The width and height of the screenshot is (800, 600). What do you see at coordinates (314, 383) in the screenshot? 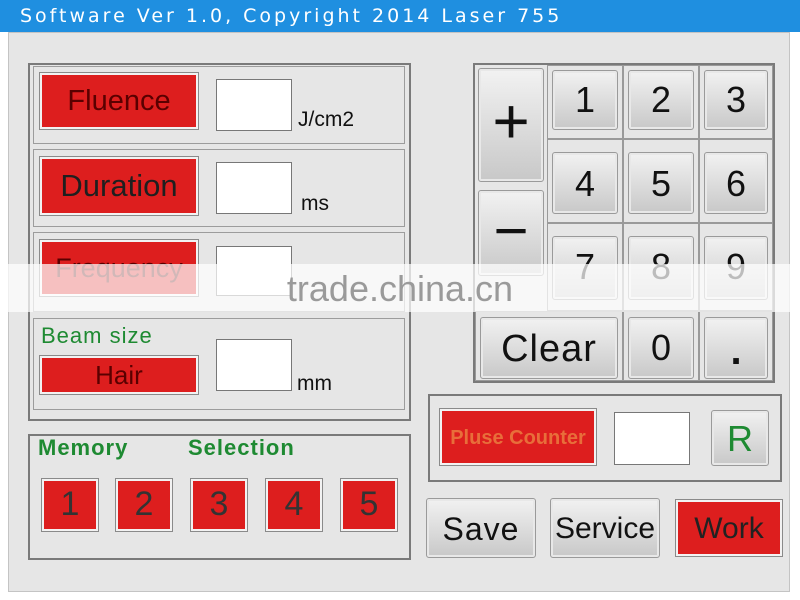
I see `beam-size-unit: mm` at bounding box center [314, 383].